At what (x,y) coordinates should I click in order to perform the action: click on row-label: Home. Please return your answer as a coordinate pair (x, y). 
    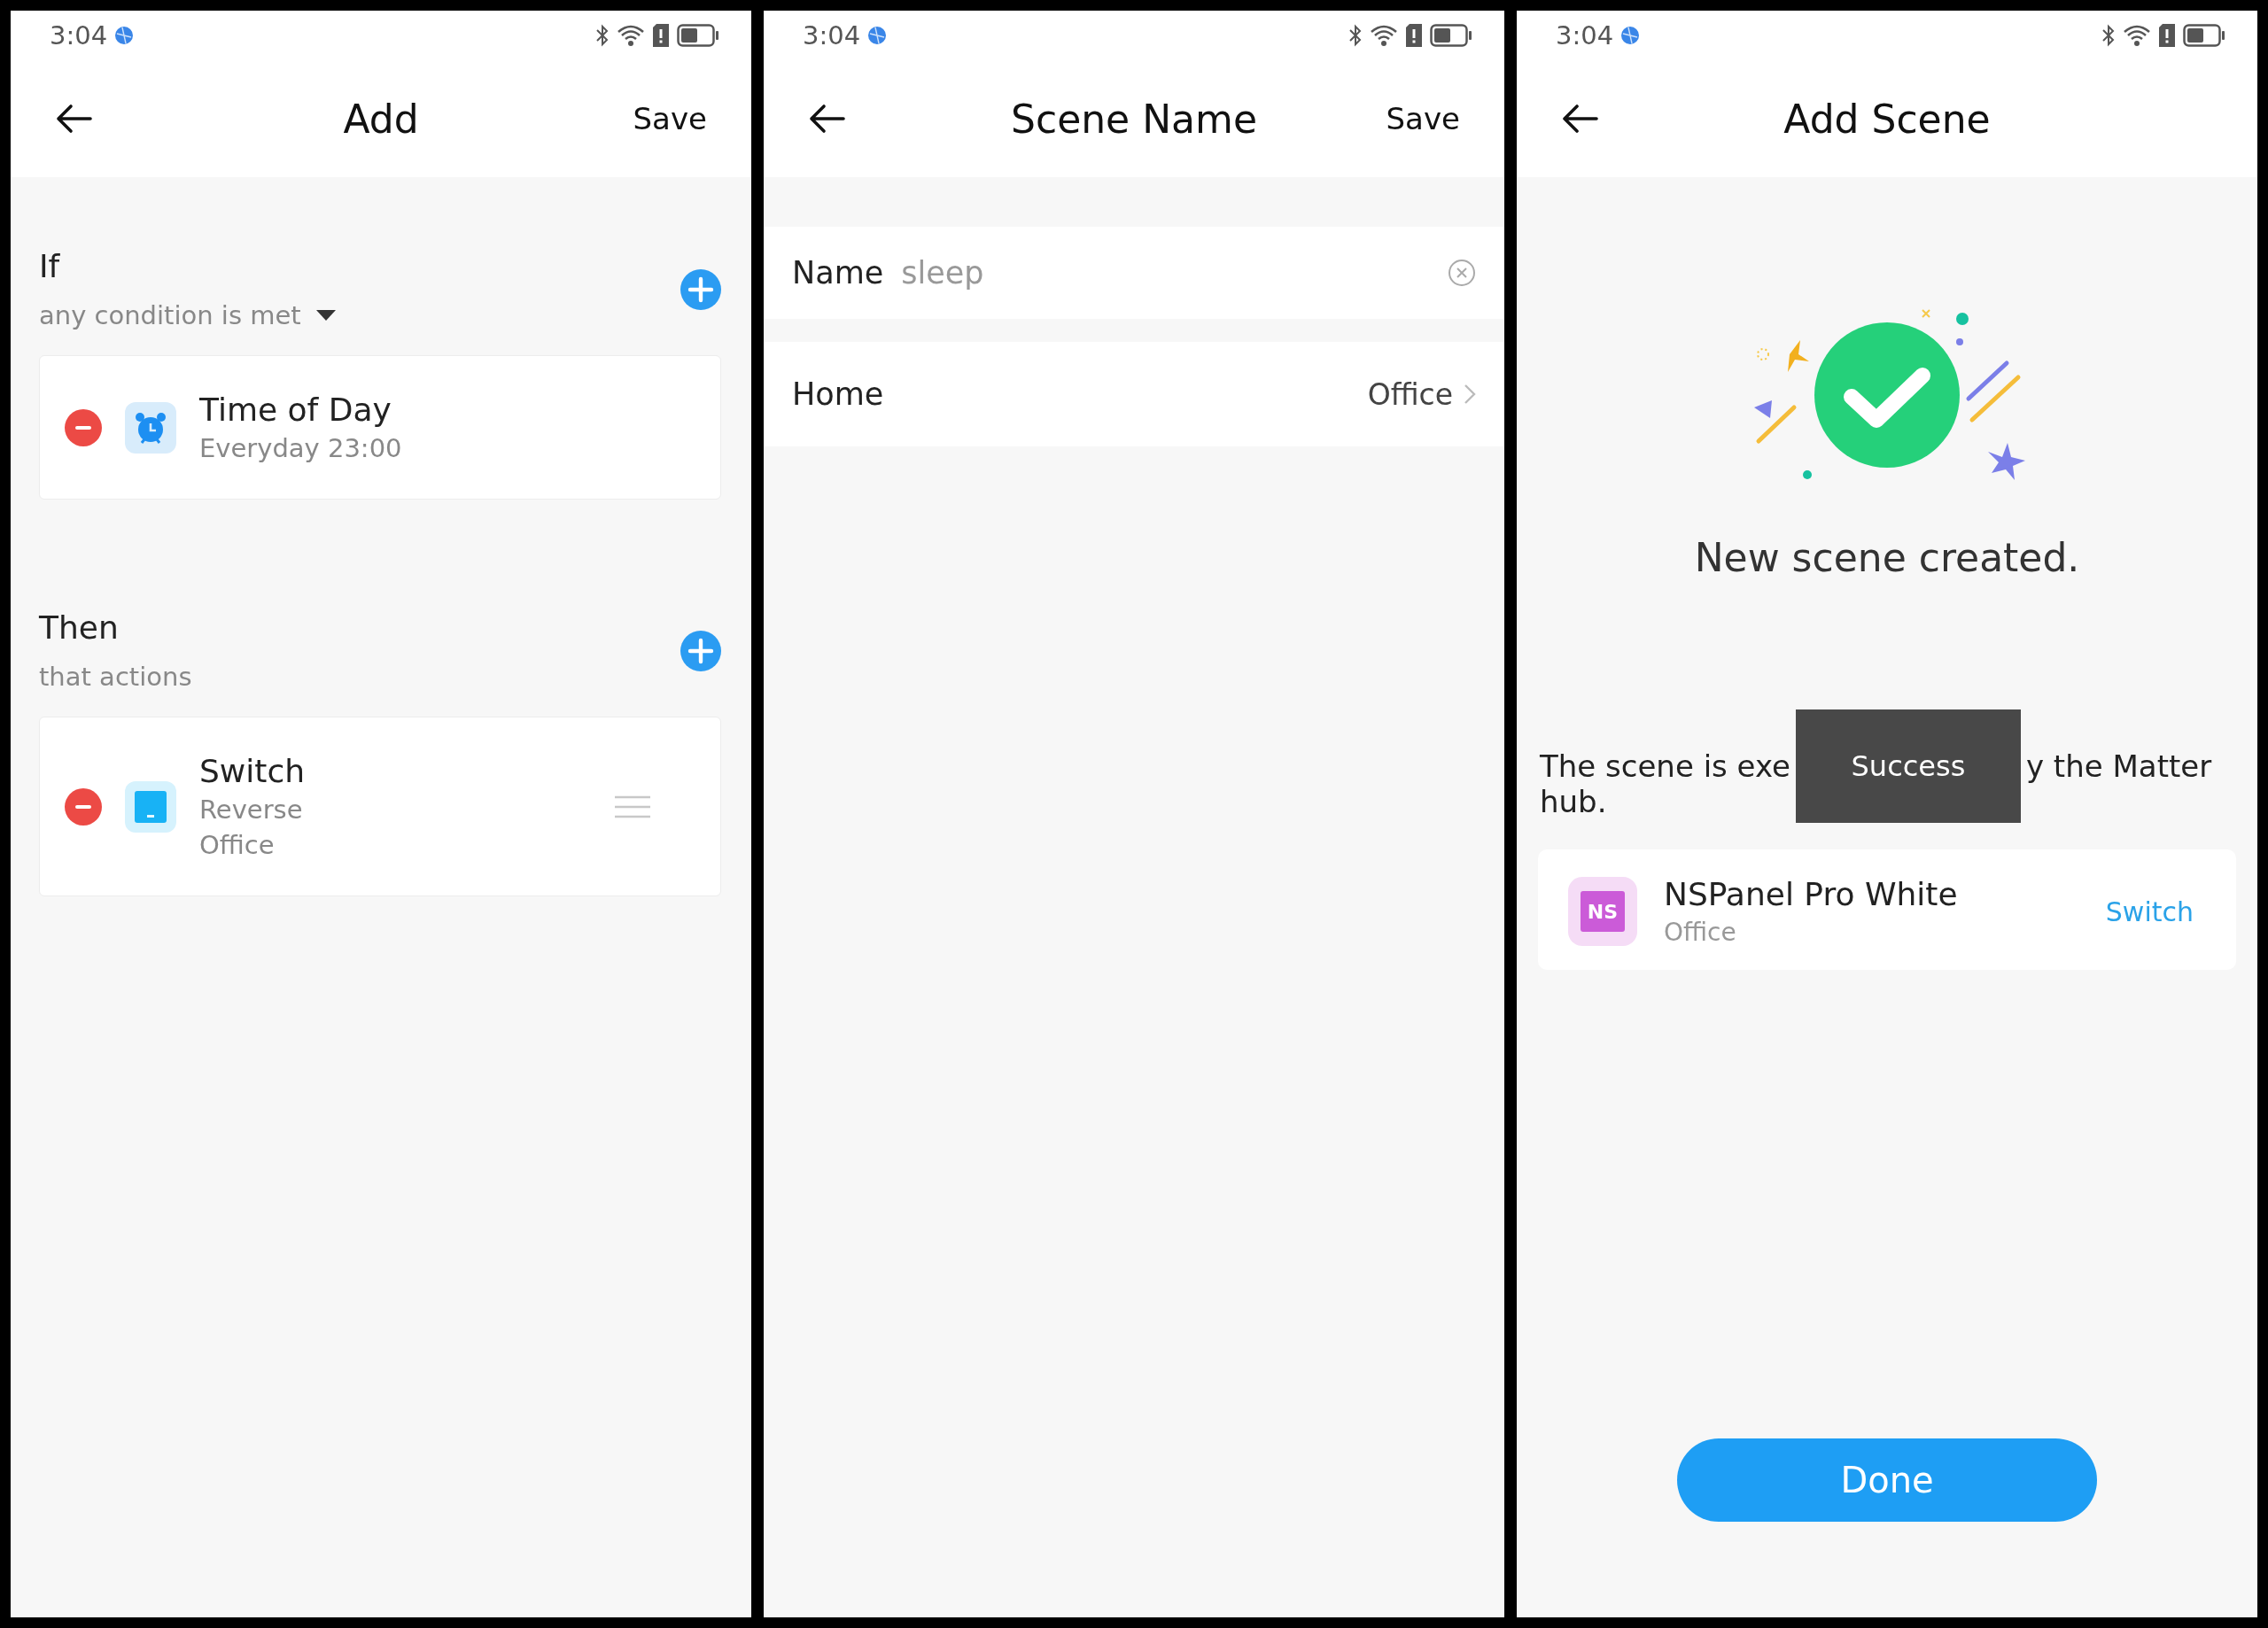
    Looking at the image, I should click on (838, 394).